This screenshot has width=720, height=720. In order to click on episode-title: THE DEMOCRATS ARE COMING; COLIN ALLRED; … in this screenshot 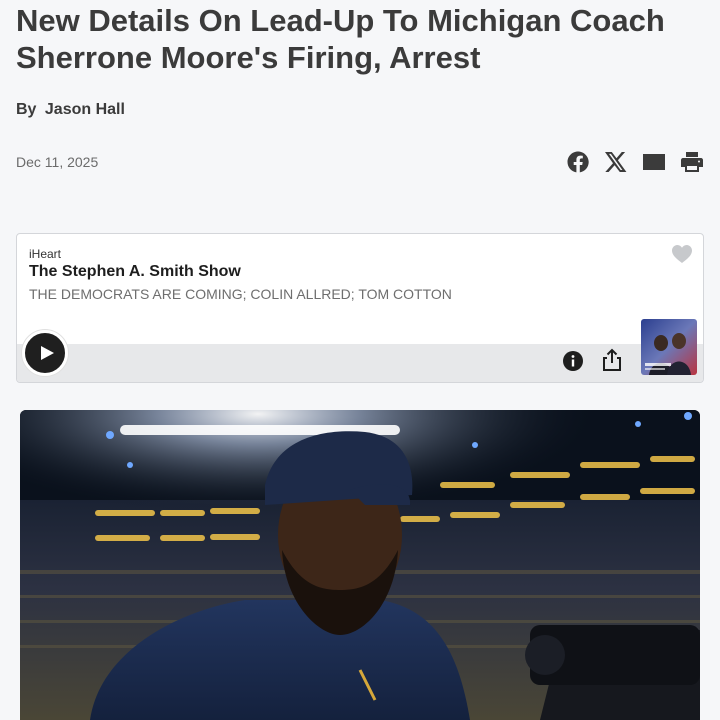, I will do `click(240, 294)`.